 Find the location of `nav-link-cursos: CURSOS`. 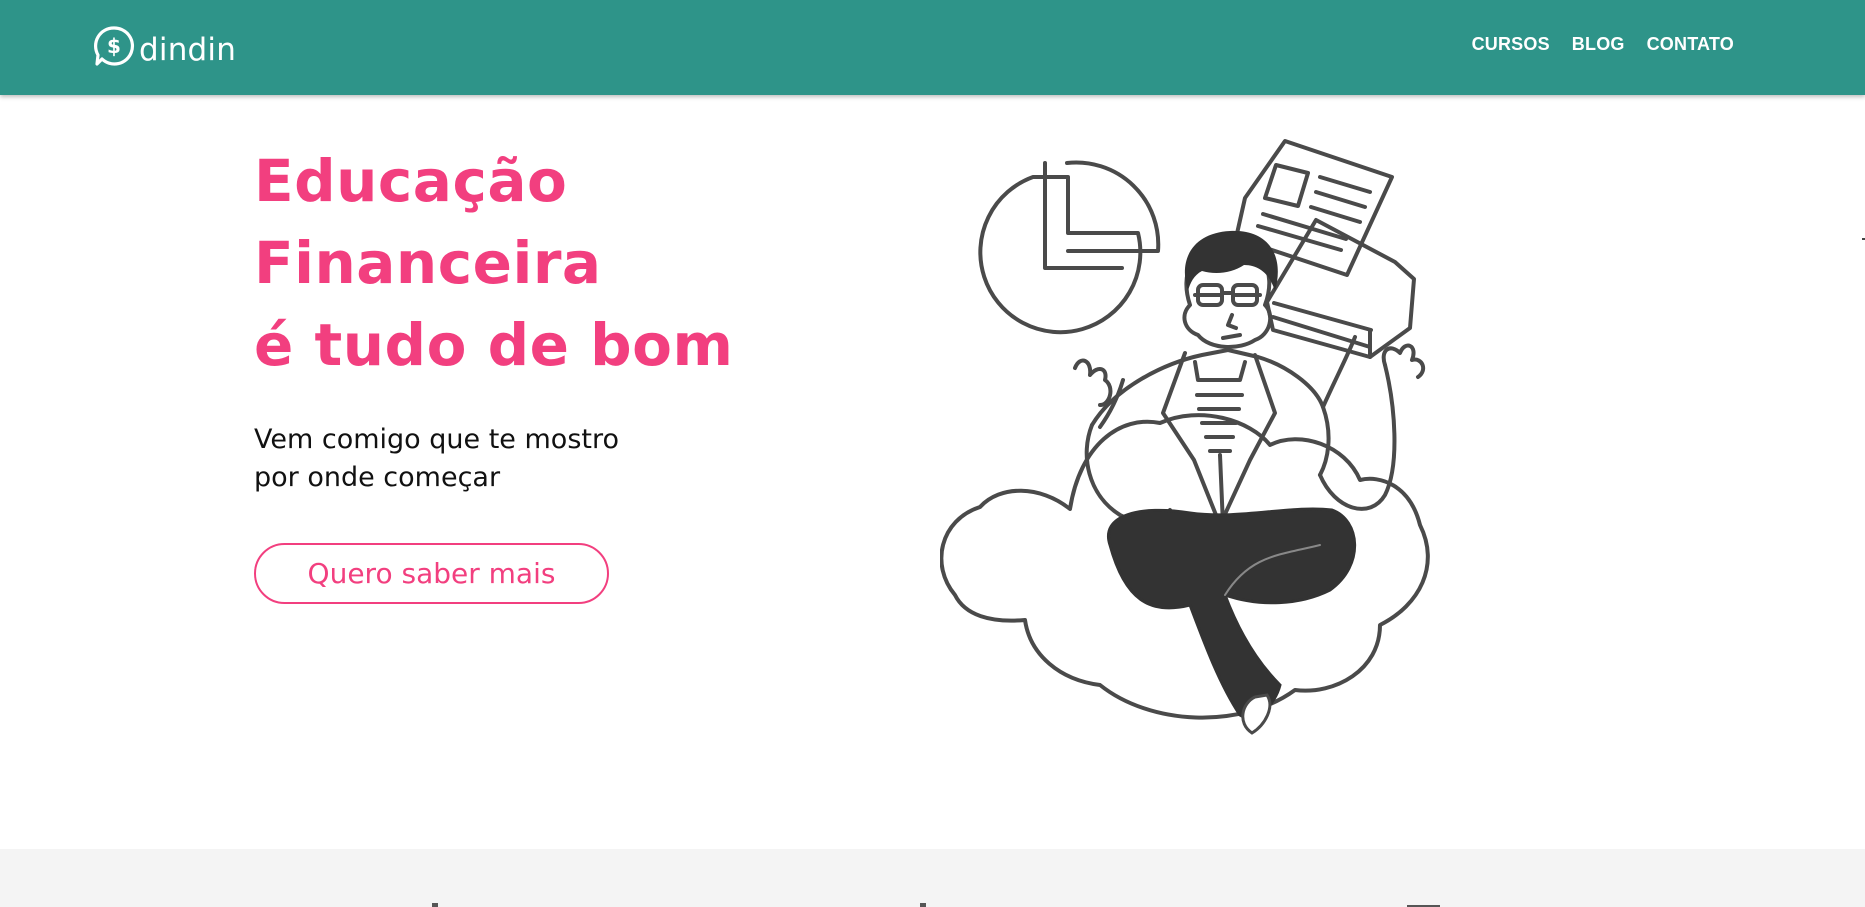

nav-link-cursos: CURSOS is located at coordinates (1511, 44).